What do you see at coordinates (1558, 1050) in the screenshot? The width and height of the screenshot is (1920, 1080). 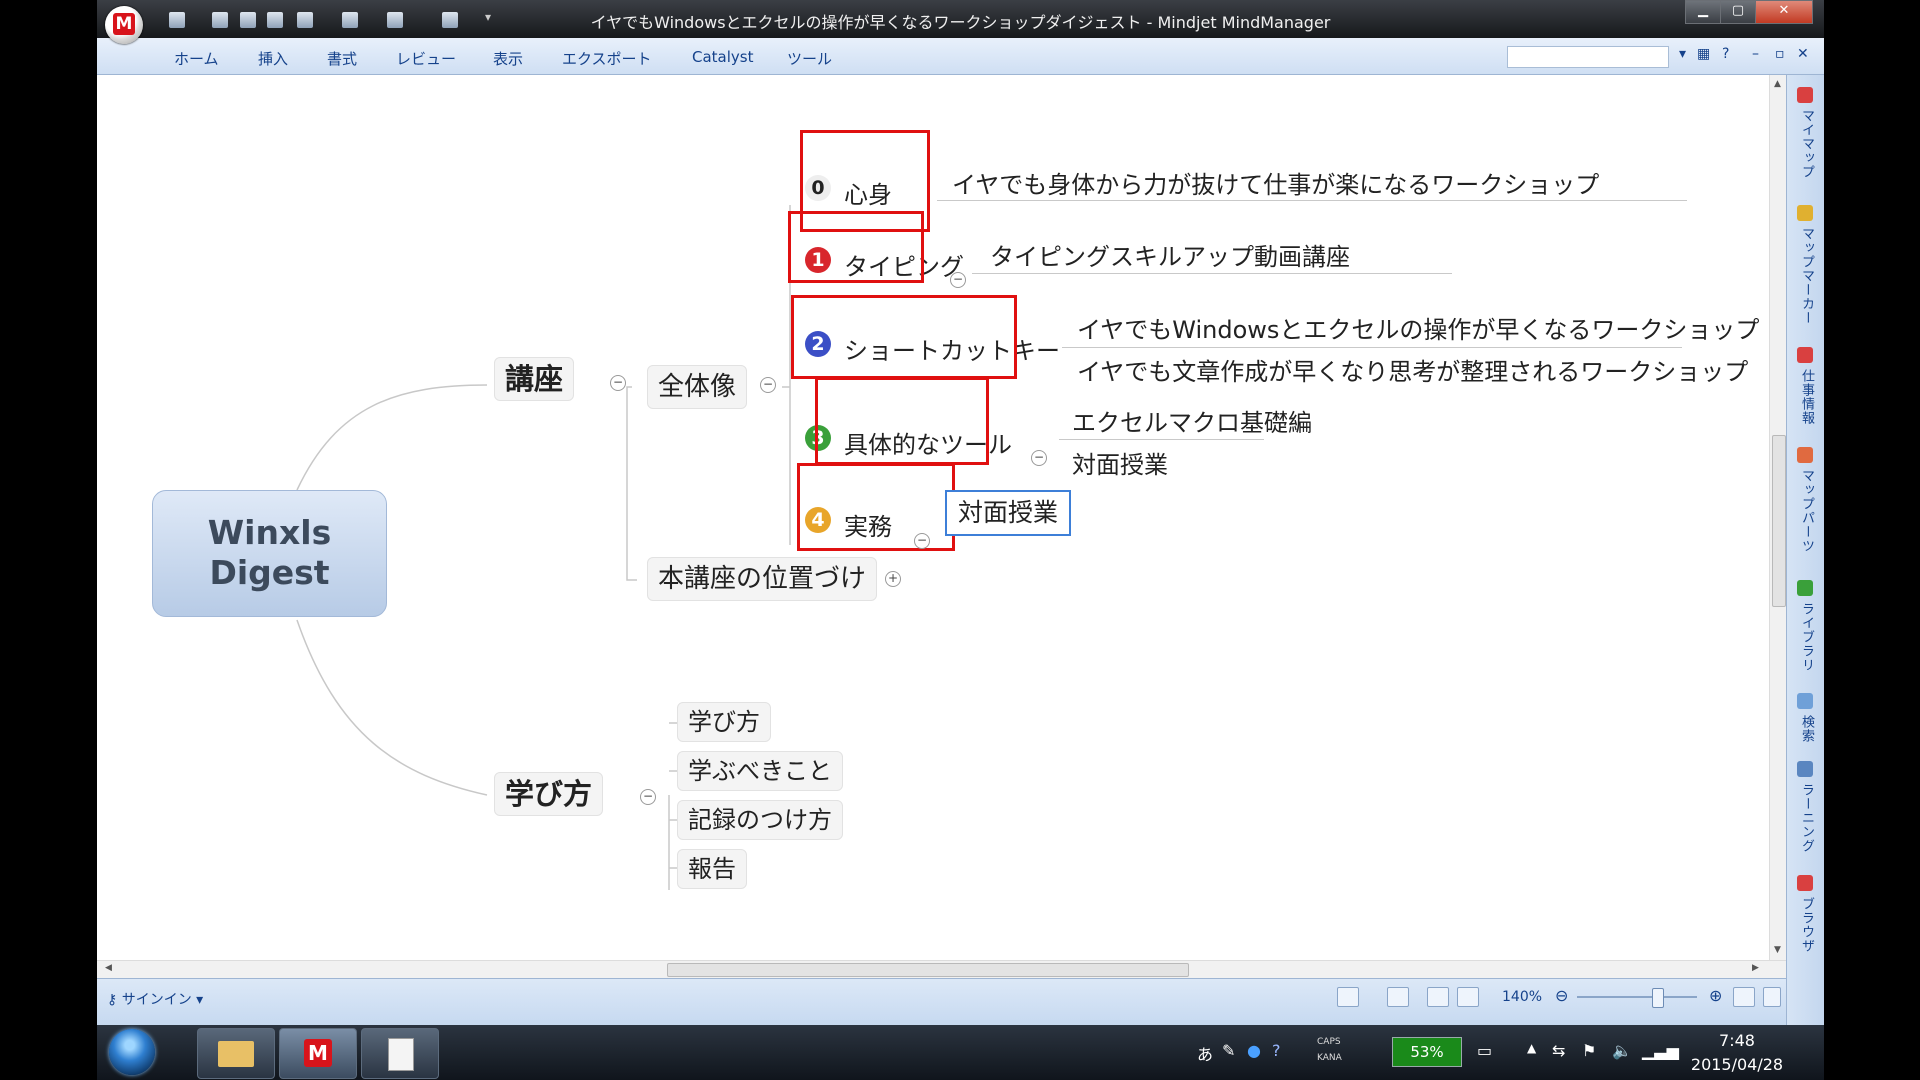 I see `network-share-icon: ⇆` at bounding box center [1558, 1050].